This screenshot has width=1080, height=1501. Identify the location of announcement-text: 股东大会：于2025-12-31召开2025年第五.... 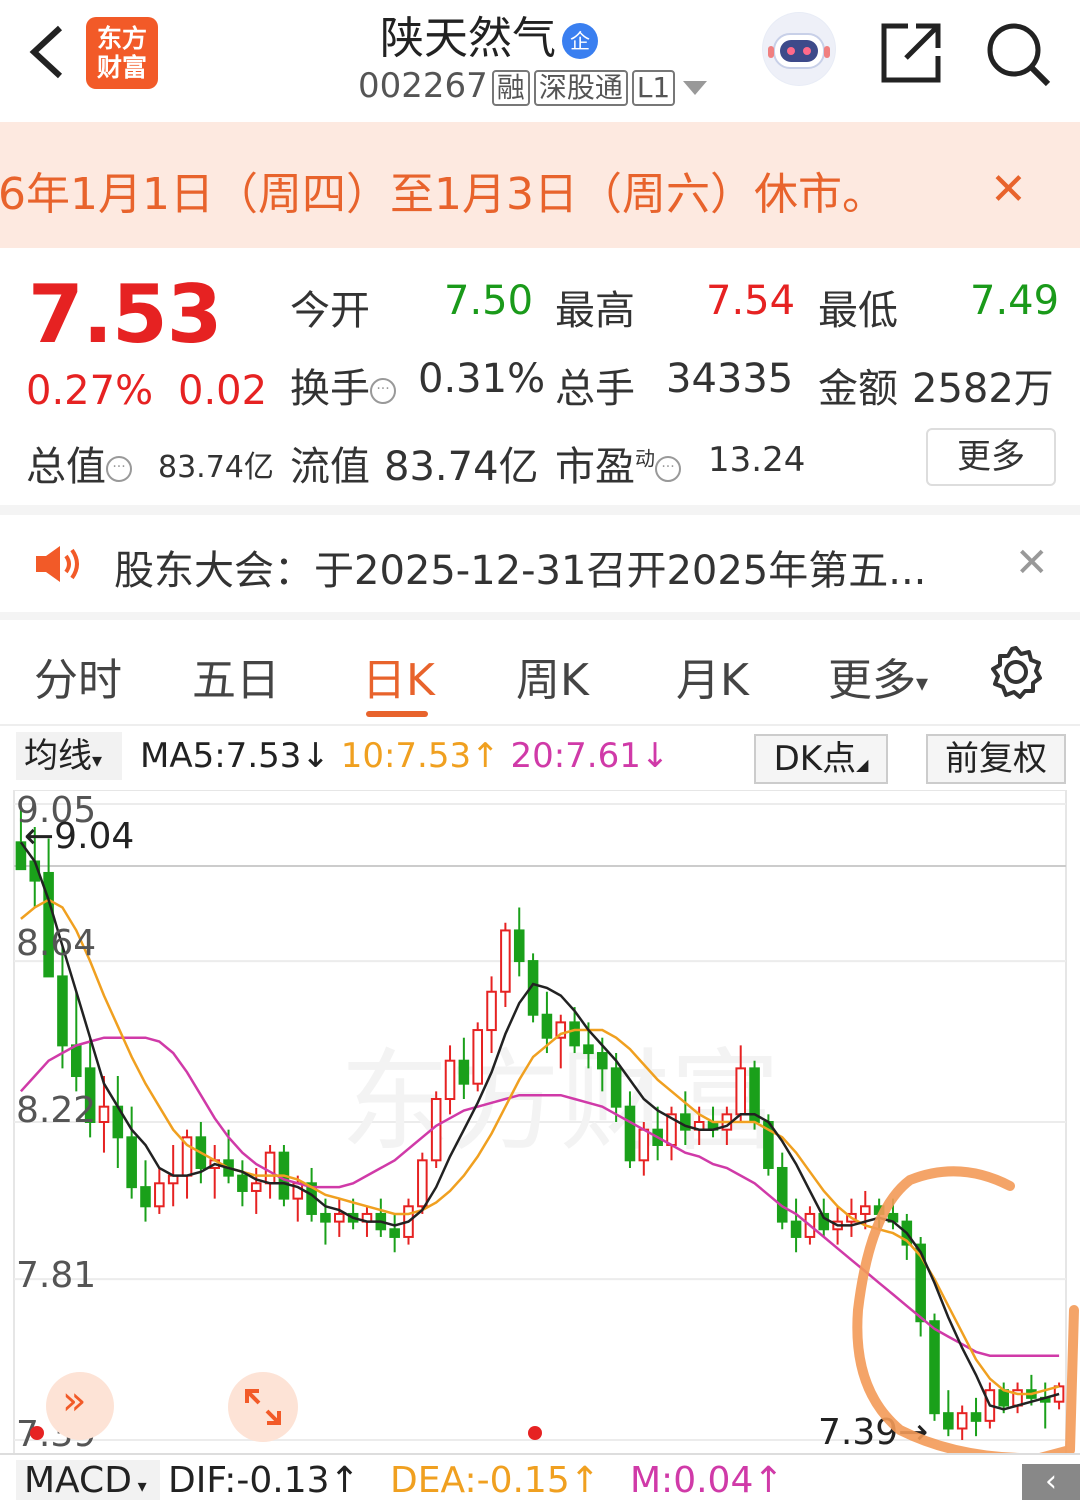
(520, 567).